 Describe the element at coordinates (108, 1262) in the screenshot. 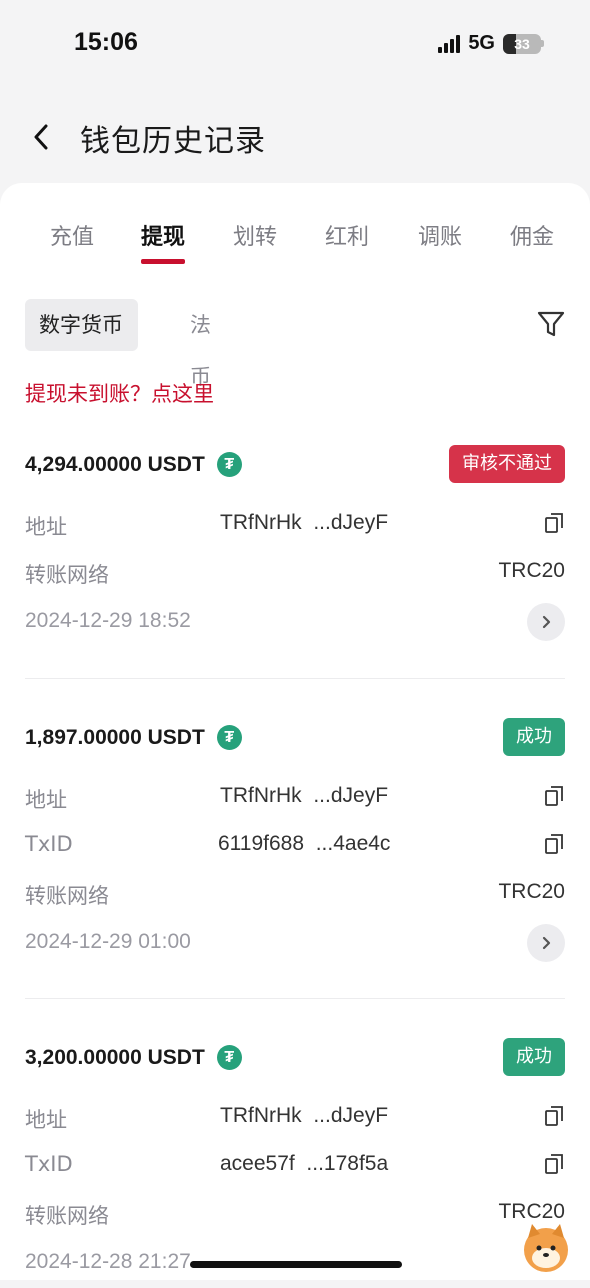

I see `record-time: 2024-12-28 21:27` at that location.